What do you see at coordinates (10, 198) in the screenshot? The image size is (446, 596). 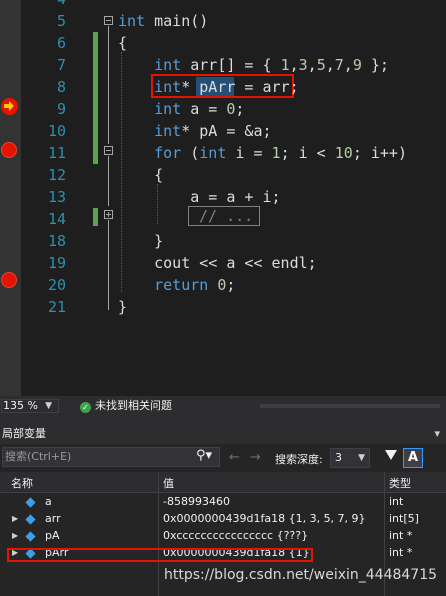 I see `breakpoint-margin` at bounding box center [10, 198].